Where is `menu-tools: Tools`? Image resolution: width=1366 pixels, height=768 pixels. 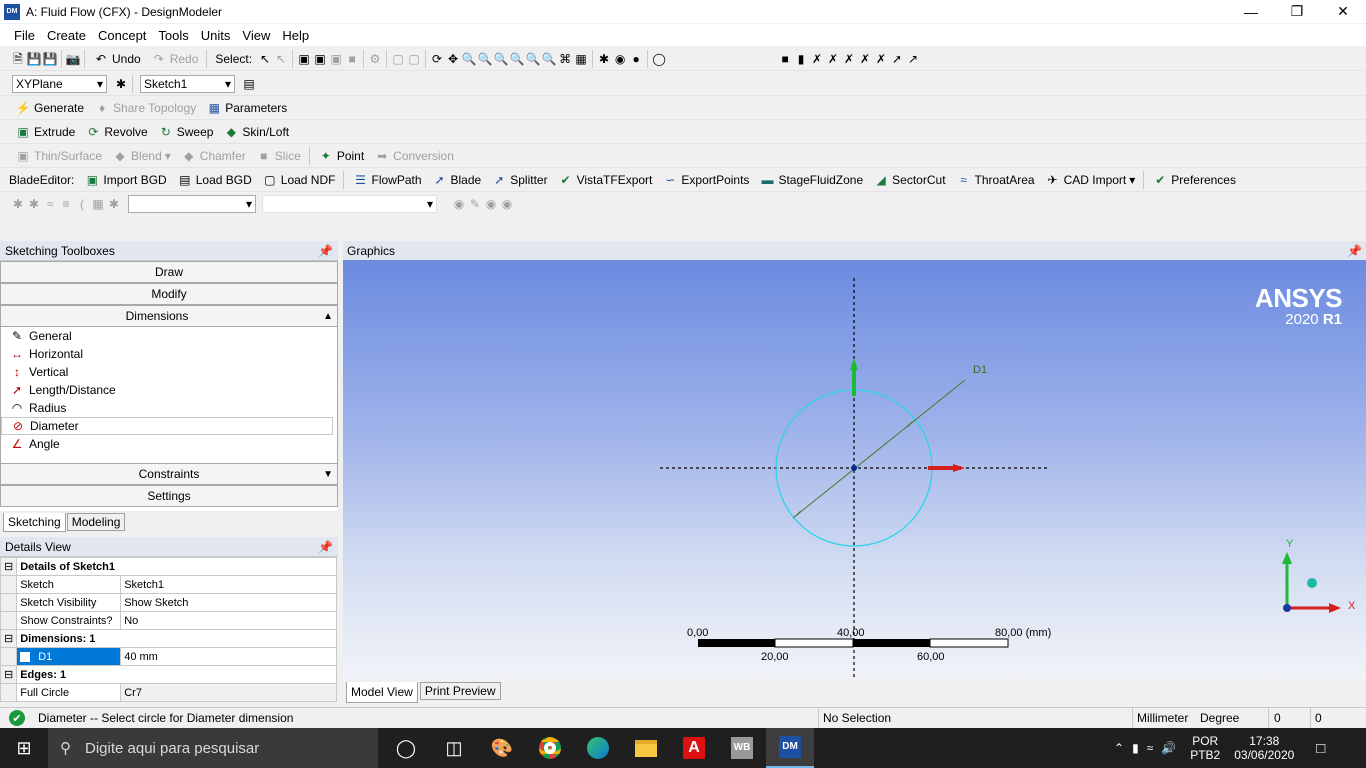
menu-tools: Tools is located at coordinates (173, 35).